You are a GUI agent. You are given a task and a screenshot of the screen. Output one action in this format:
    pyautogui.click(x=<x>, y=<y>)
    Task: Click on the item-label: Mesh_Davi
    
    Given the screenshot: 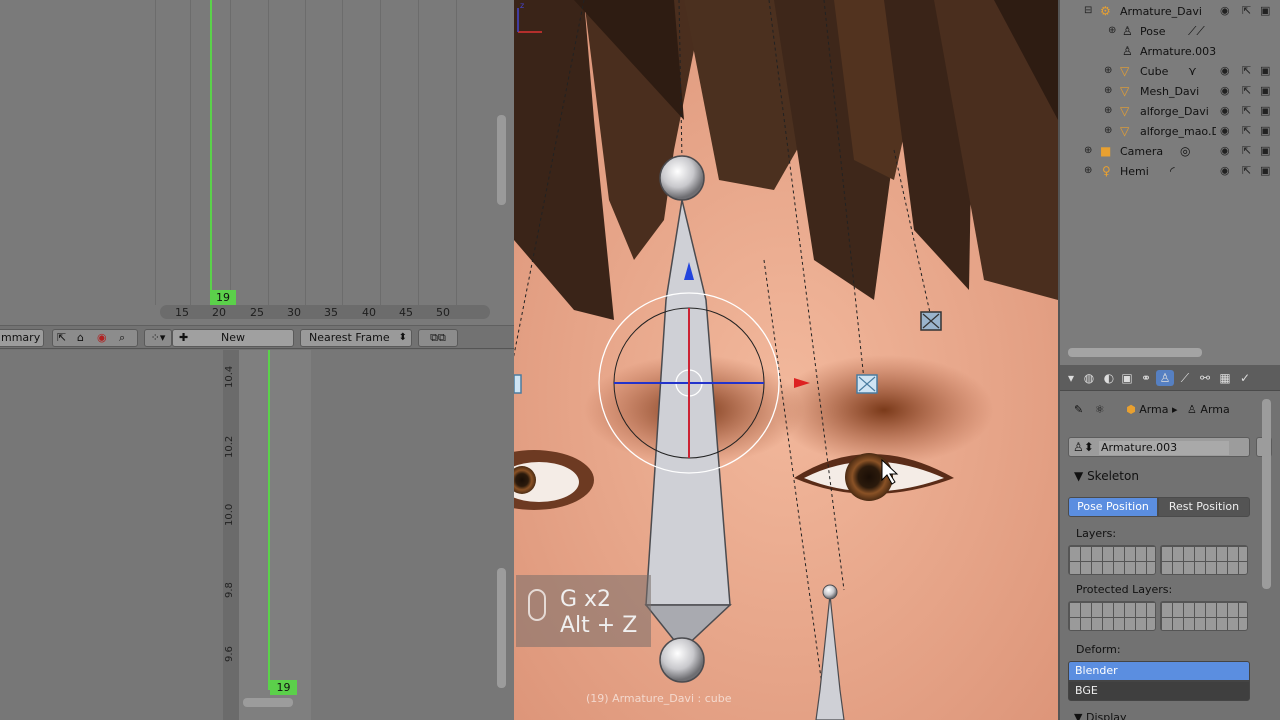 What is the action you would take?
    pyautogui.click(x=1170, y=91)
    